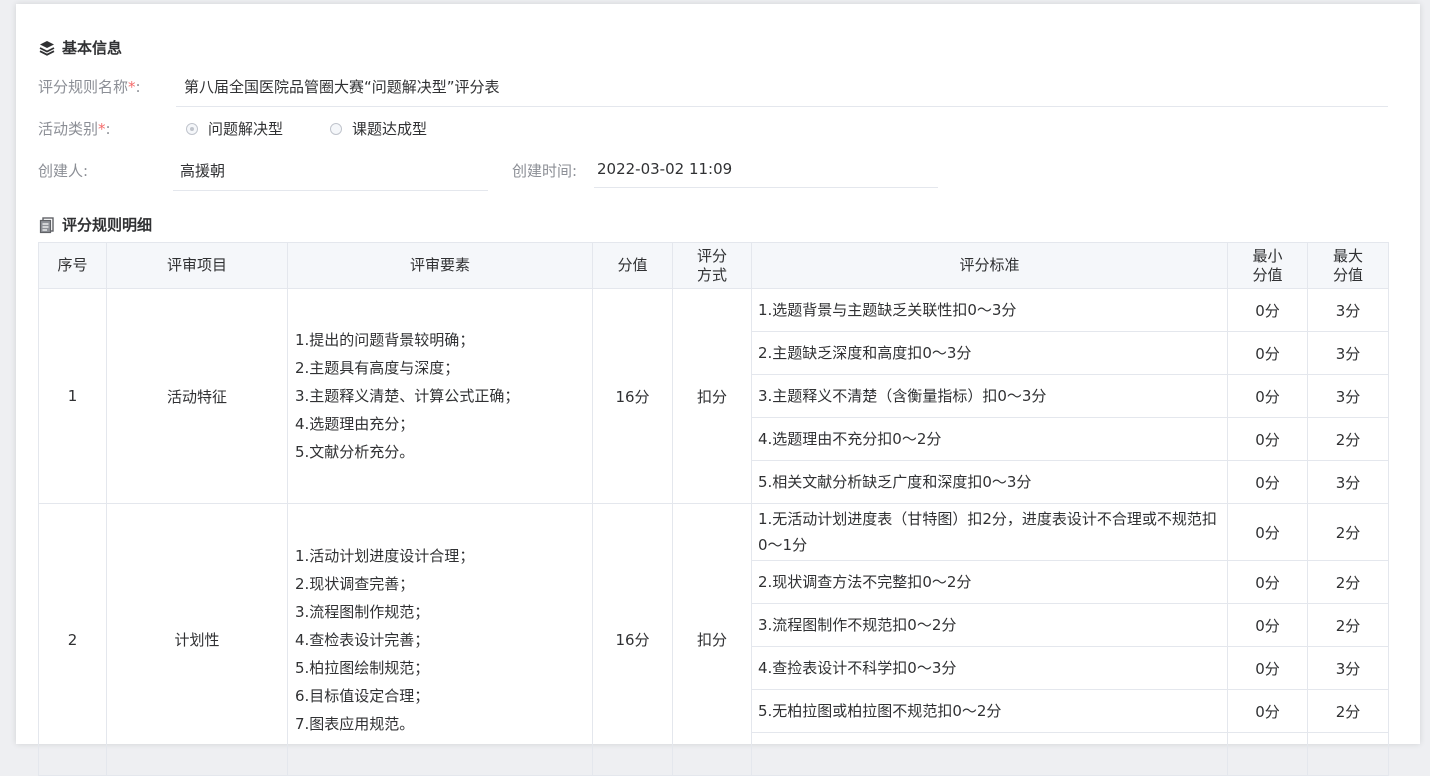 The width and height of the screenshot is (1430, 776). I want to click on cell-standard: 1.选题背景与主题缺乏关联性扣0～3分, so click(989, 310).